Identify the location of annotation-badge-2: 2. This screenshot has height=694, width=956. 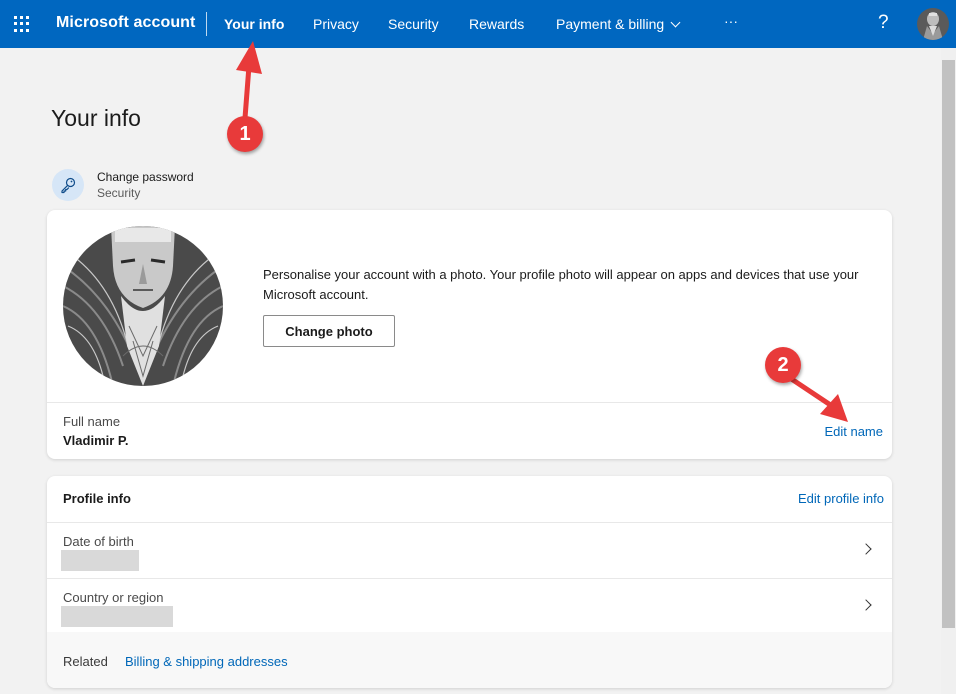
(783, 365).